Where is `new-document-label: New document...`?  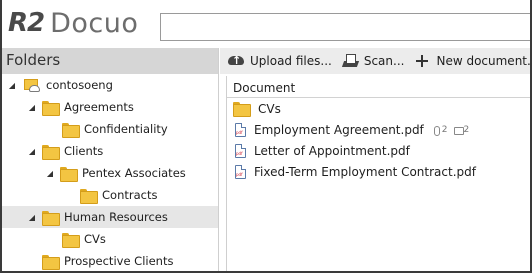
new-document-label: New document... is located at coordinates (483, 61).